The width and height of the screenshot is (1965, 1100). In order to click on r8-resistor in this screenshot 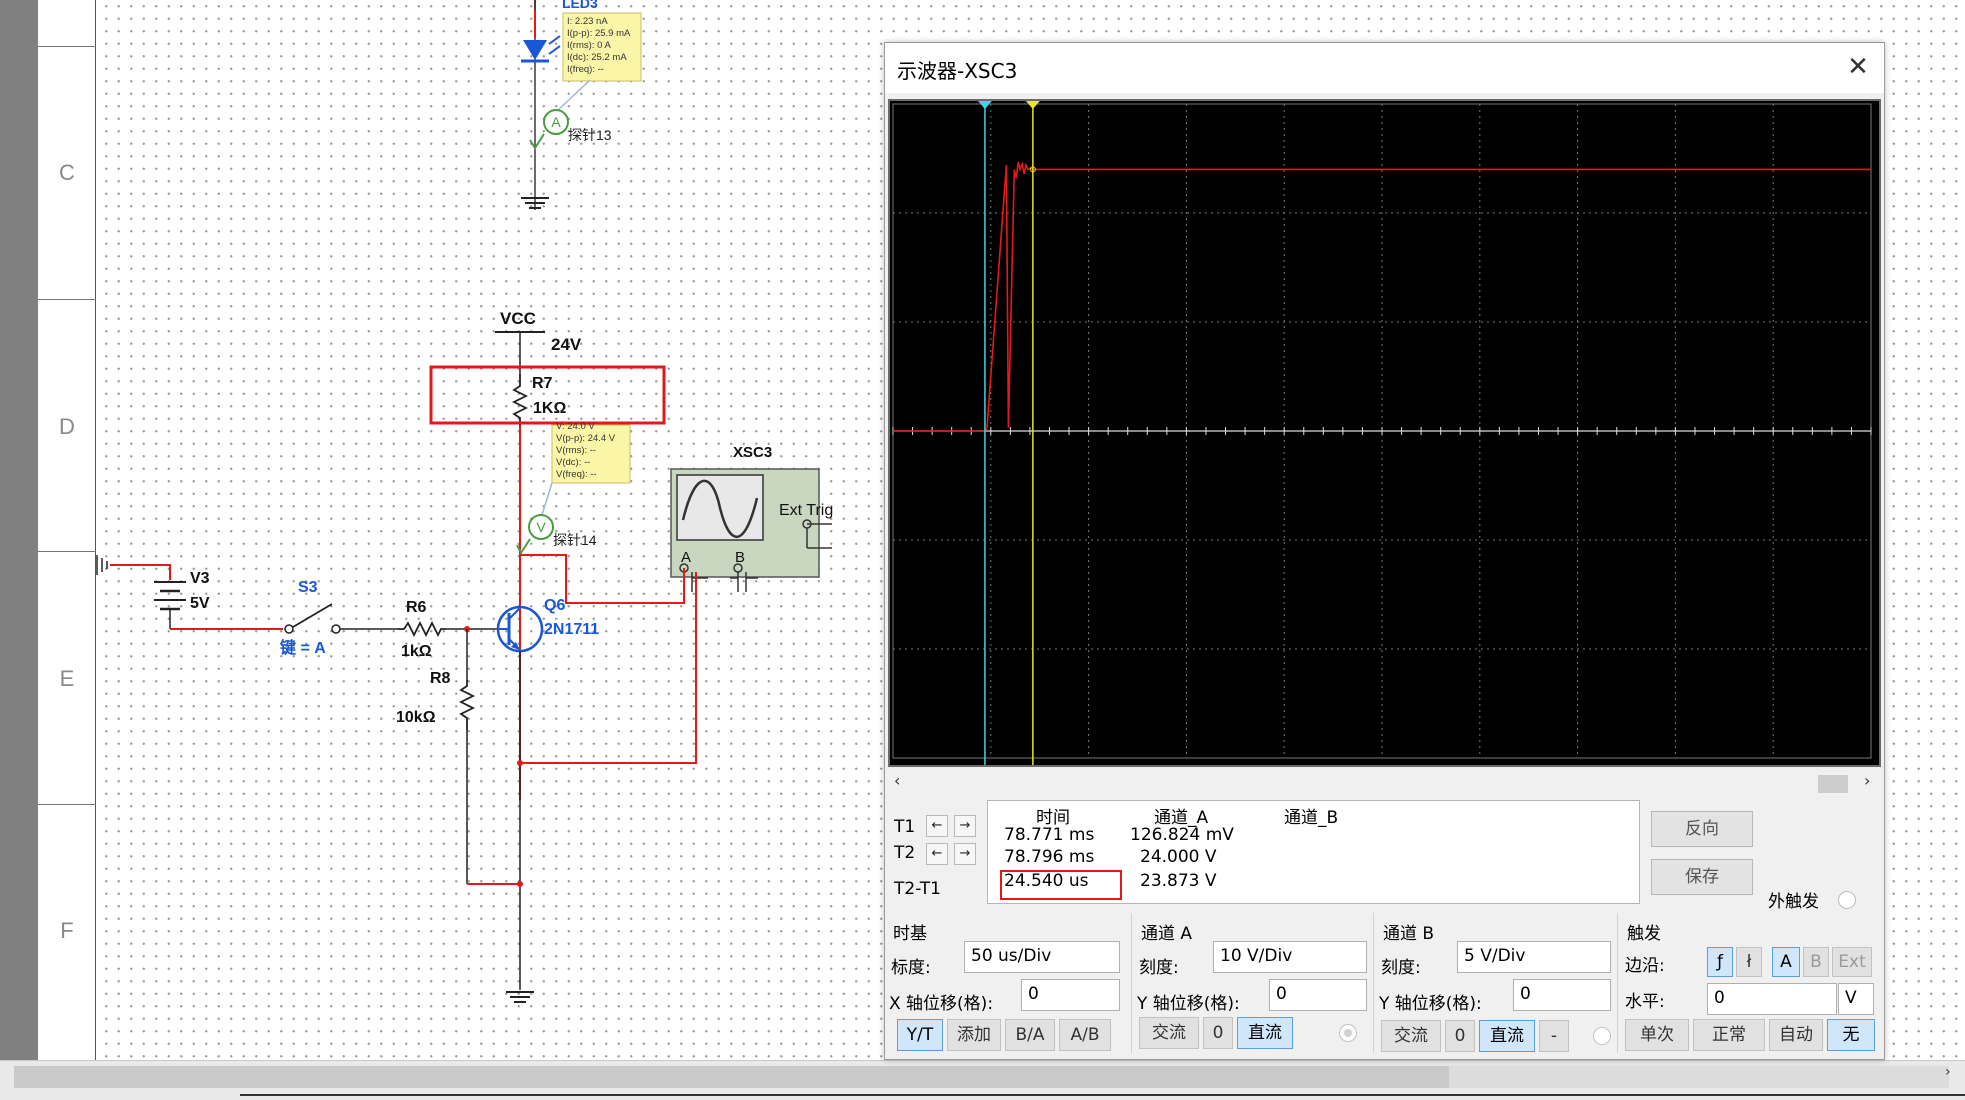, I will do `click(467, 705)`.